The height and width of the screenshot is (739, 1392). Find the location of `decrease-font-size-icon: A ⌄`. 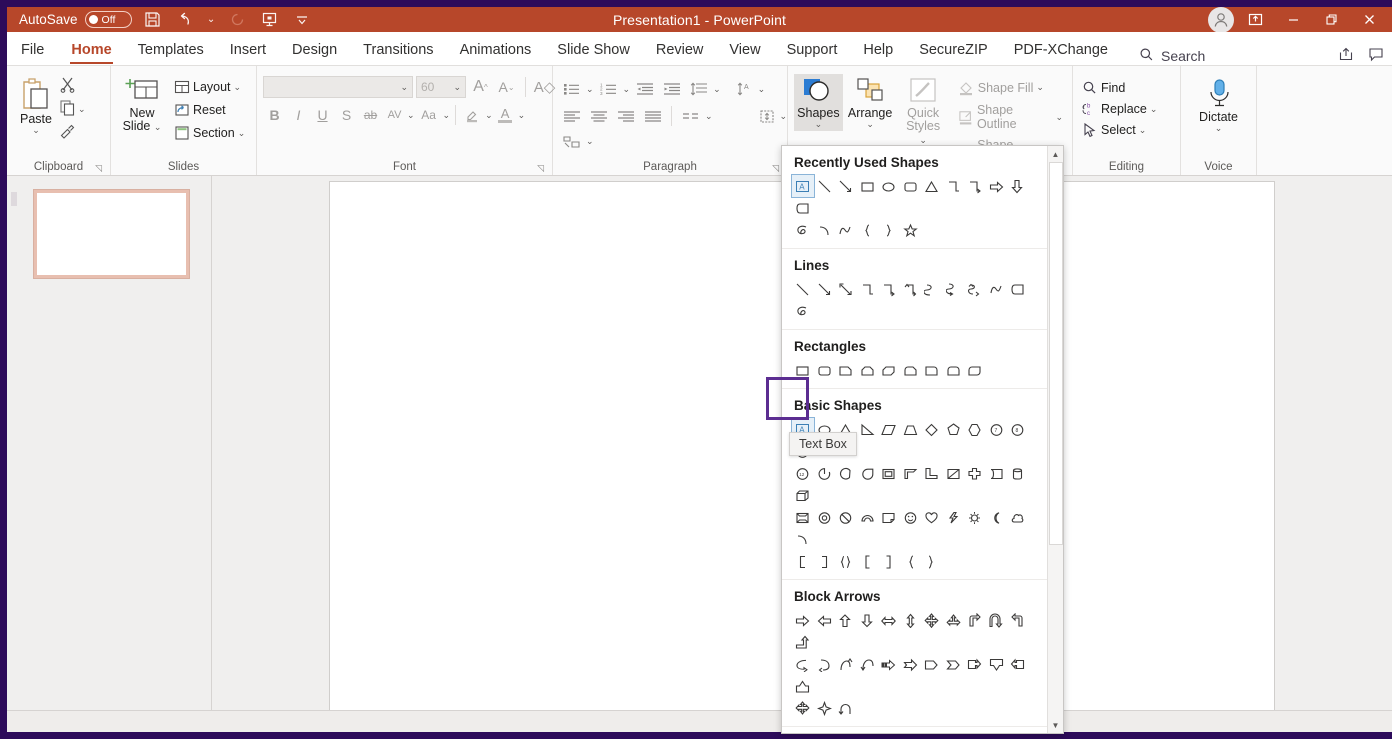

decrease-font-size-icon: A ⌄ is located at coordinates (506, 87).